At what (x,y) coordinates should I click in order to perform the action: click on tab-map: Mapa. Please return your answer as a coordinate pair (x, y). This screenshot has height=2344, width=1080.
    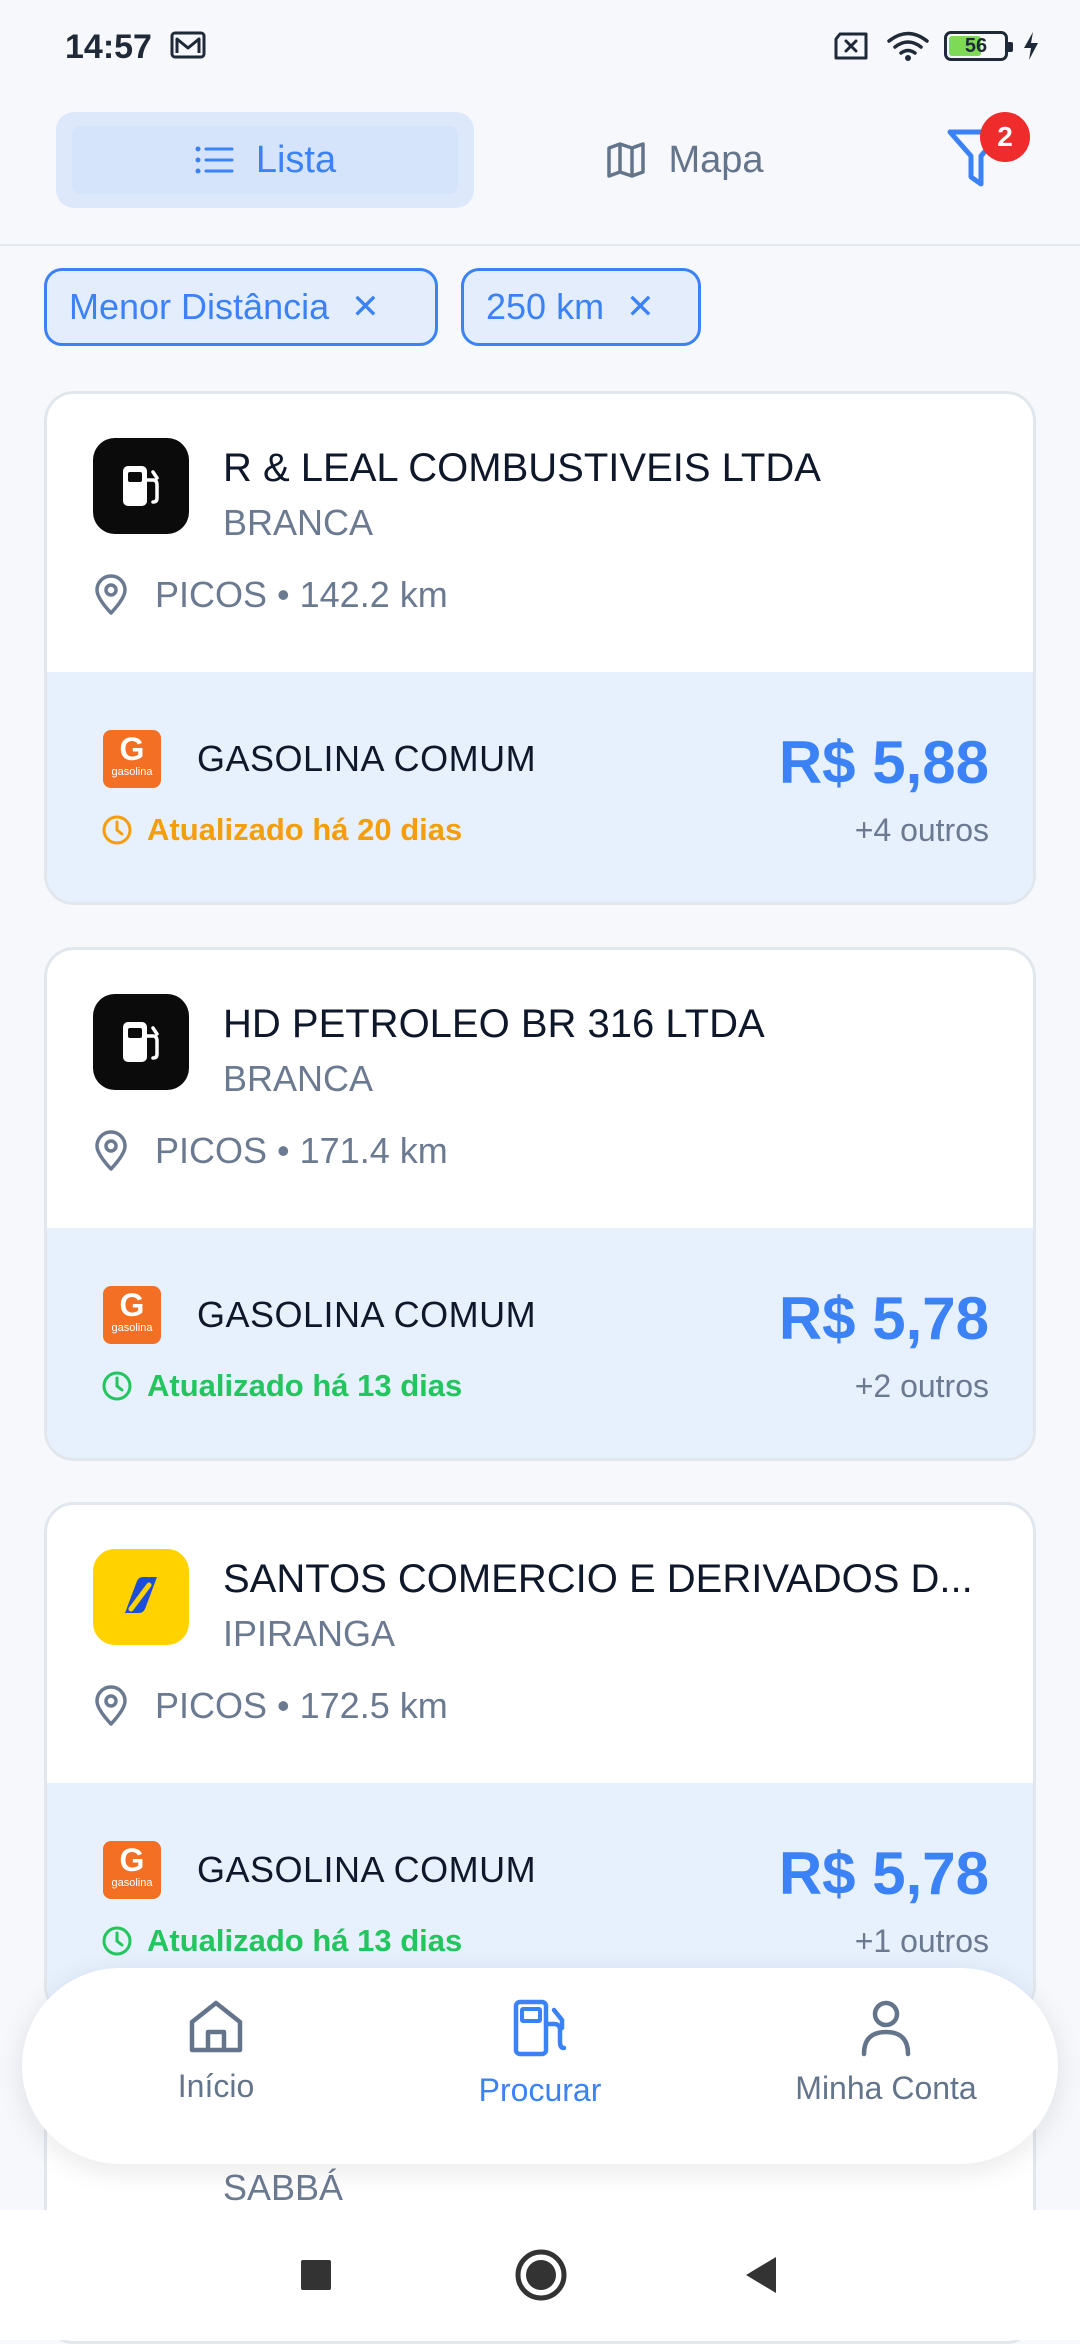
    Looking at the image, I should click on (685, 160).